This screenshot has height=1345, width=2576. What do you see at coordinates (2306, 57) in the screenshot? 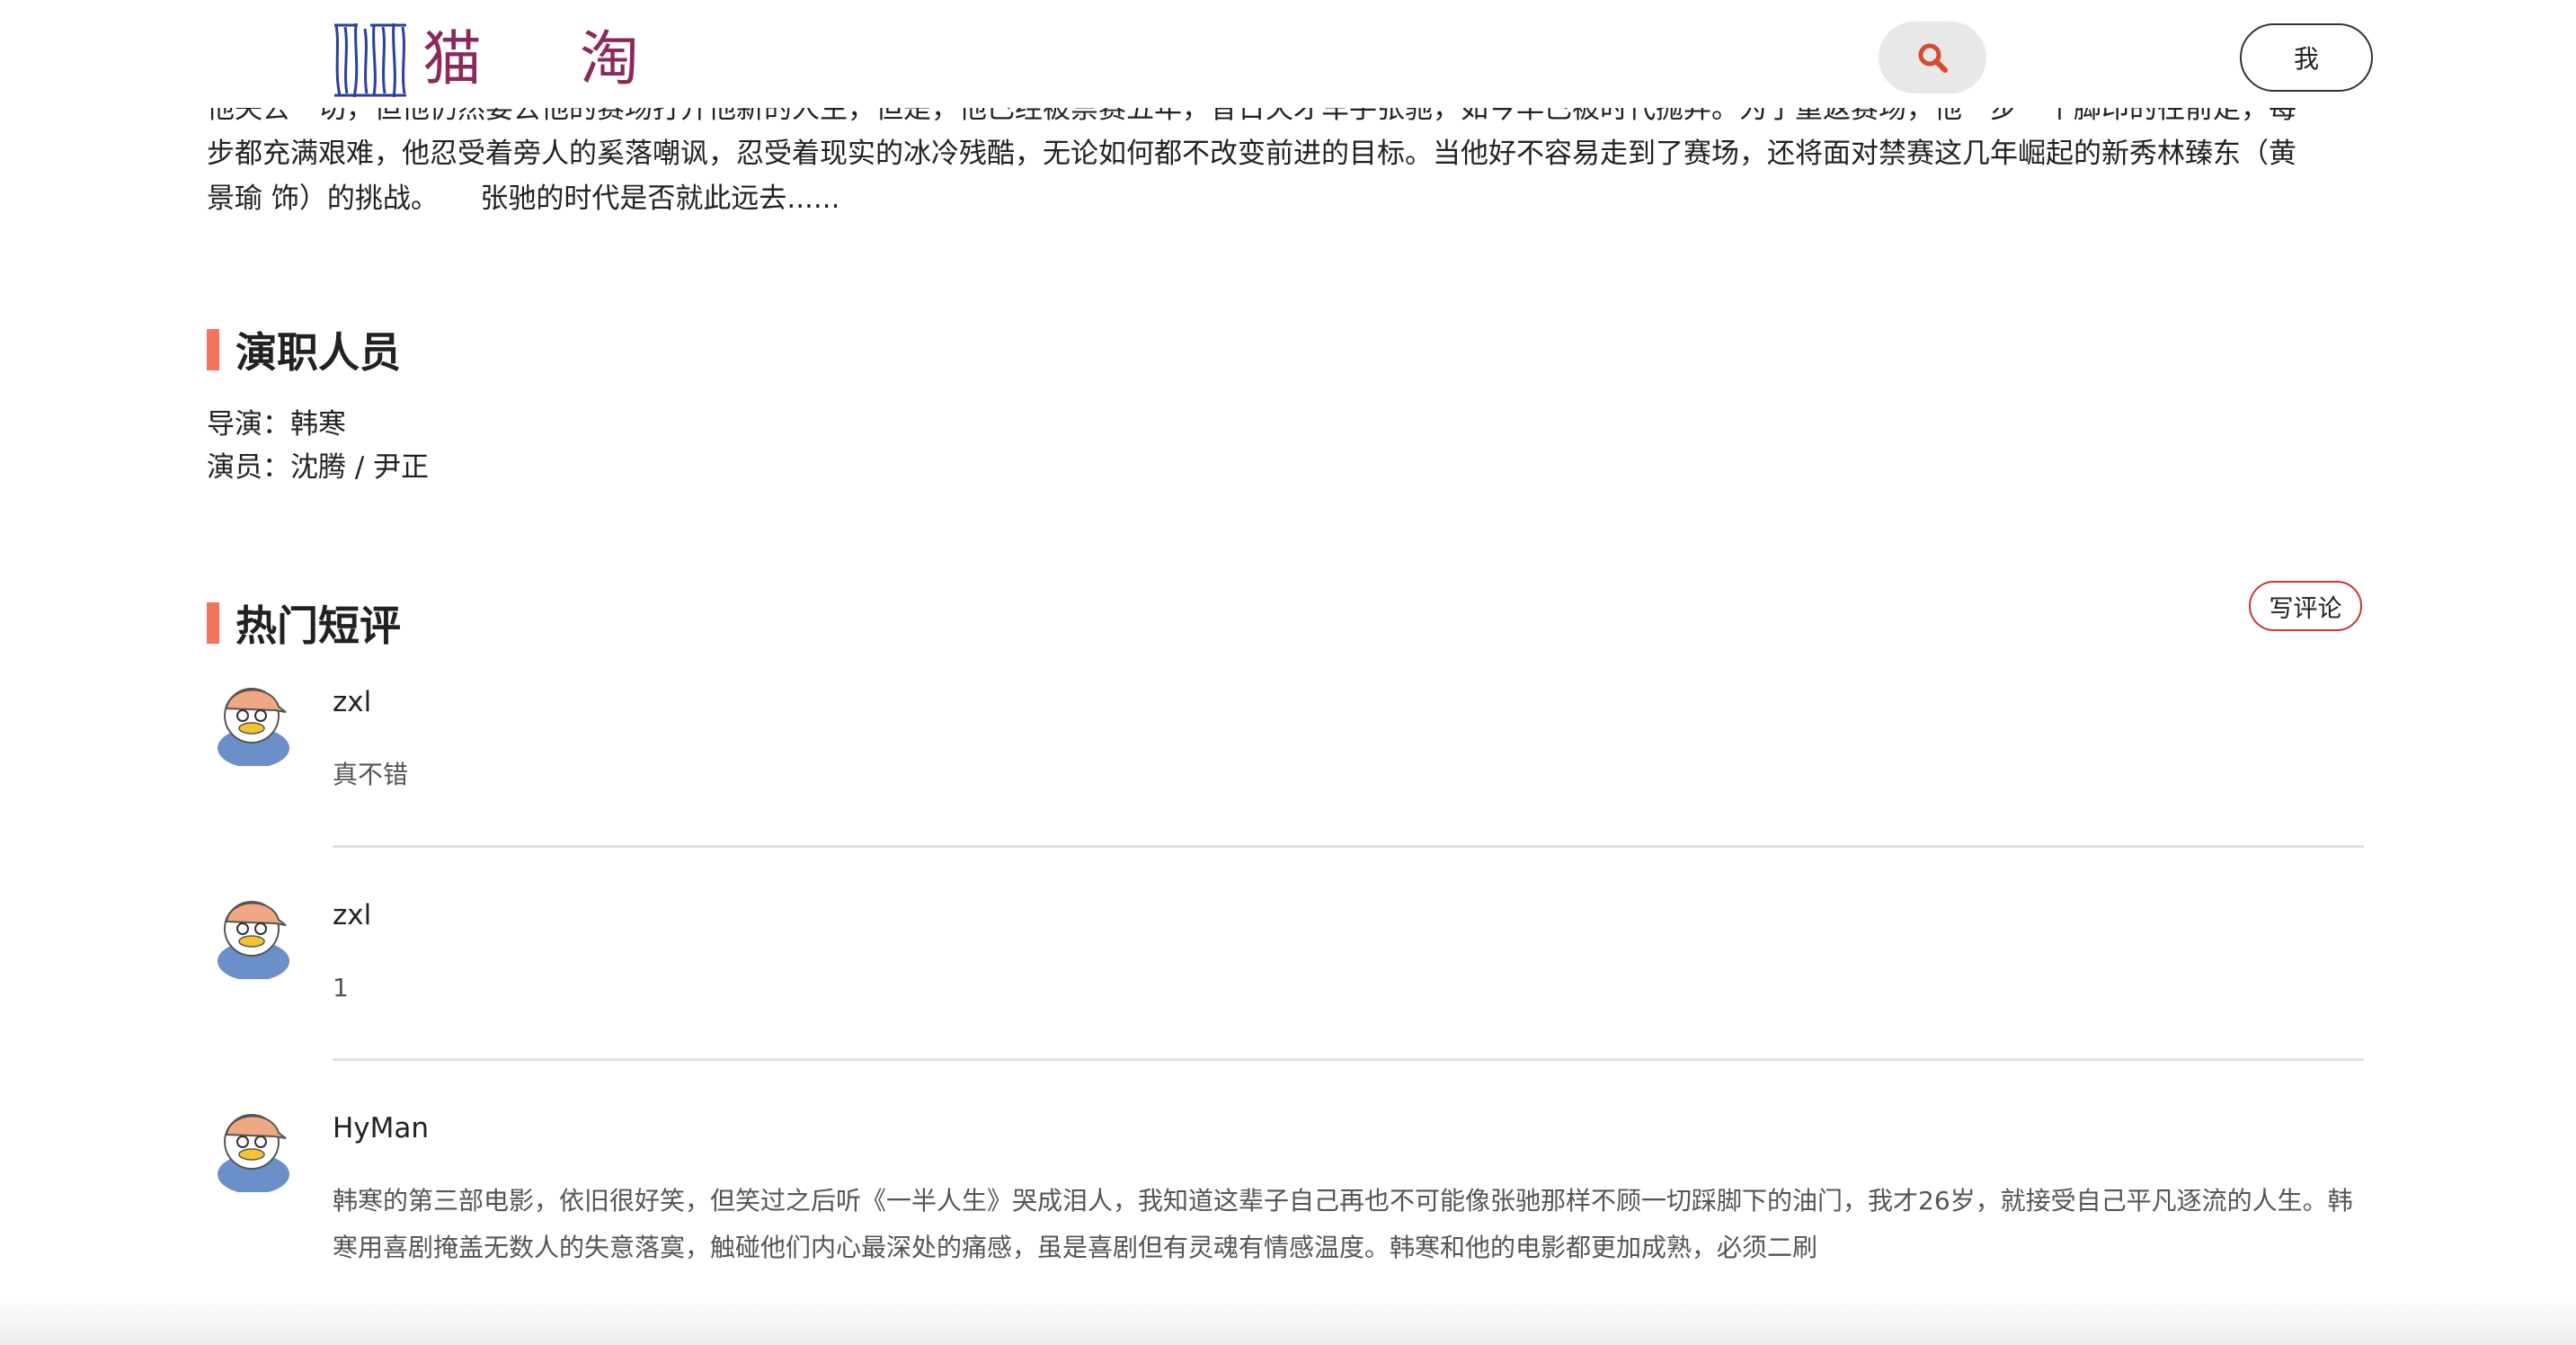
I see `me-button: 我` at bounding box center [2306, 57].